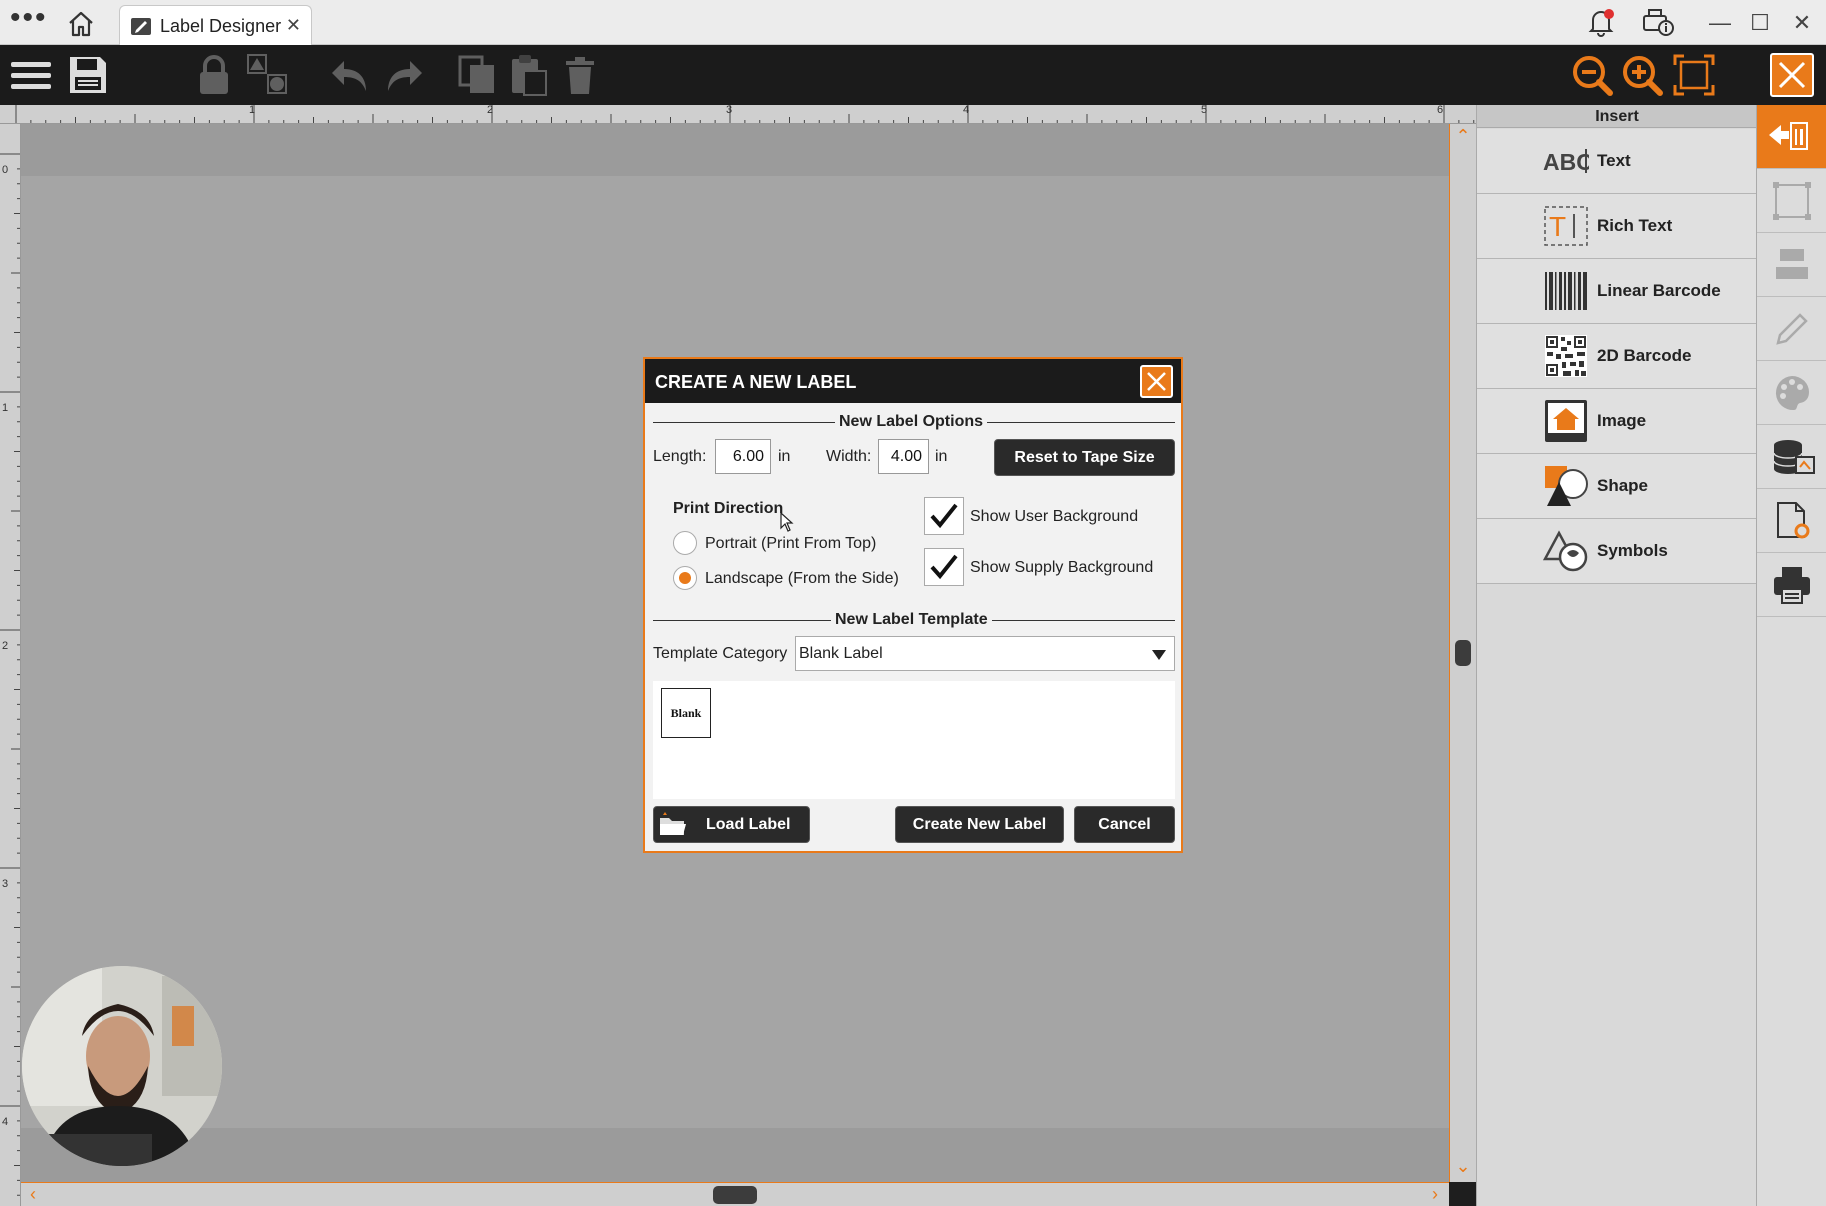 The height and width of the screenshot is (1206, 1826). What do you see at coordinates (985, 653) in the screenshot?
I see `template-category-select: Blank Label` at bounding box center [985, 653].